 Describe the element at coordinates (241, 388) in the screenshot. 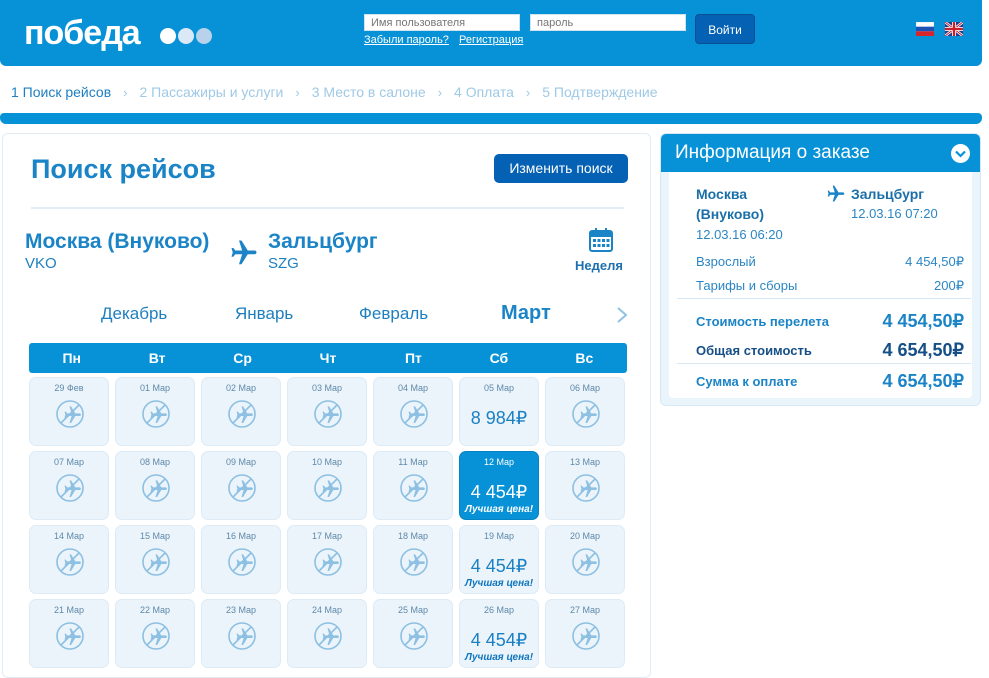

I see `calendar-day-date: 02 Мар` at that location.